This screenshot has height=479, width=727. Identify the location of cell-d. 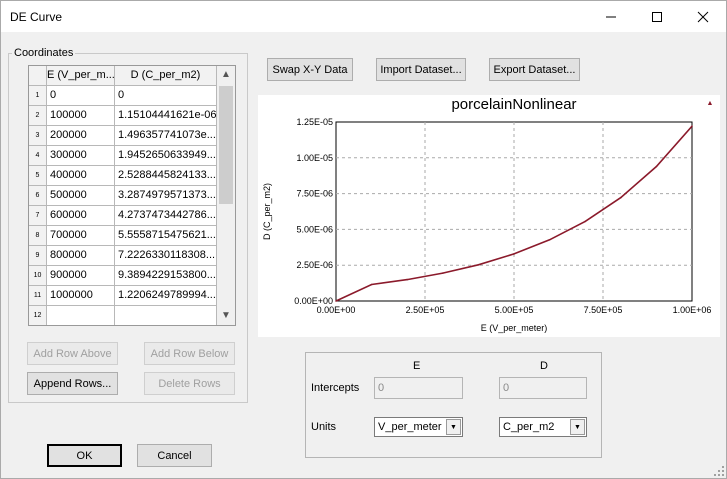
(166, 315).